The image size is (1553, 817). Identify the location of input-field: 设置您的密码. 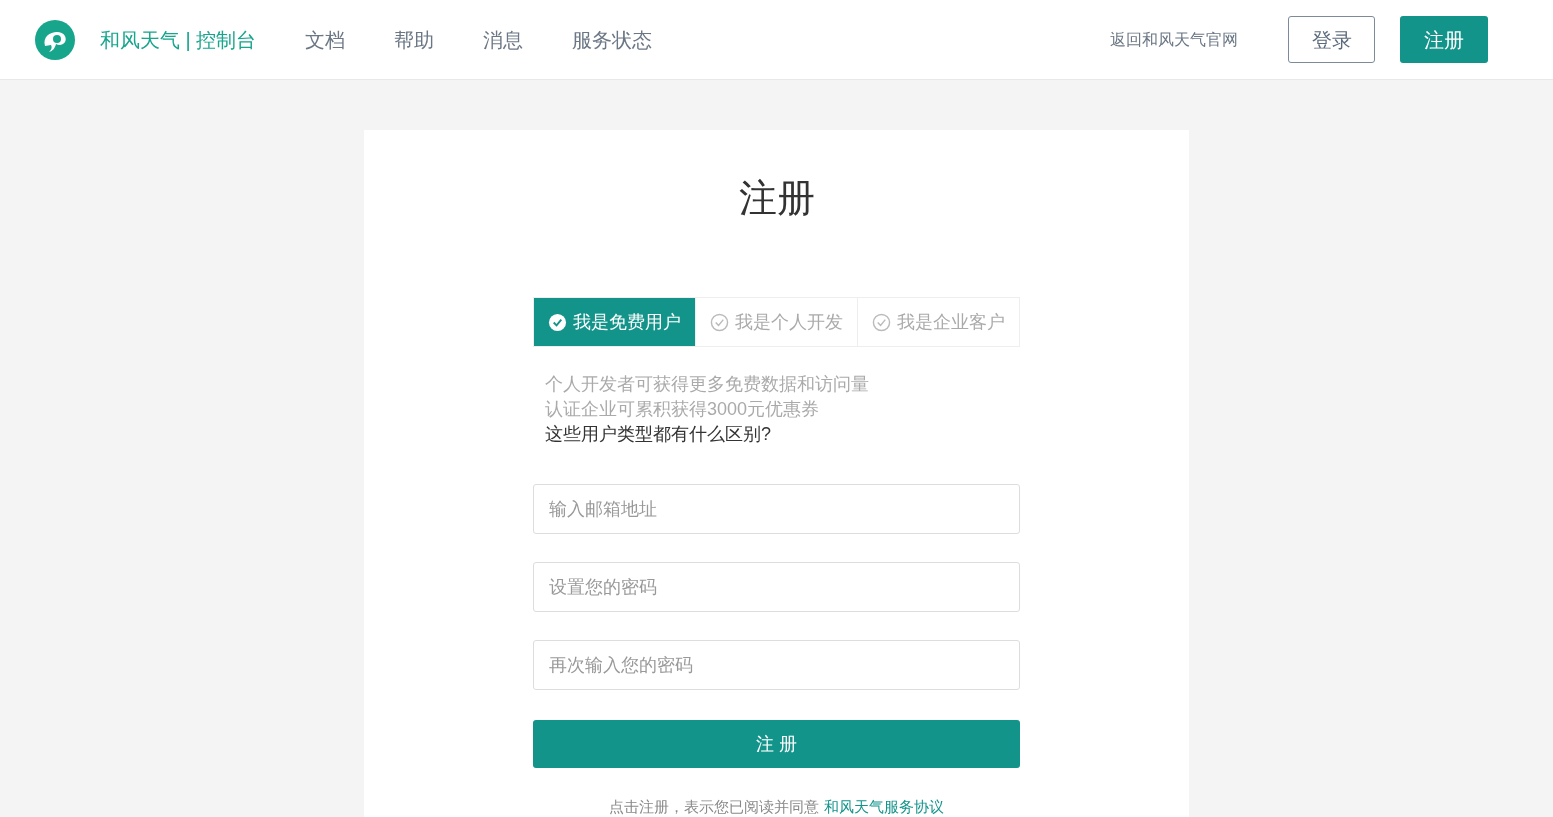
(776, 587).